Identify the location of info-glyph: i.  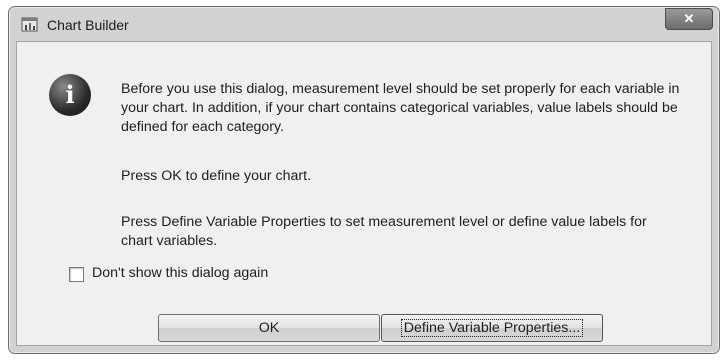
(70, 94).